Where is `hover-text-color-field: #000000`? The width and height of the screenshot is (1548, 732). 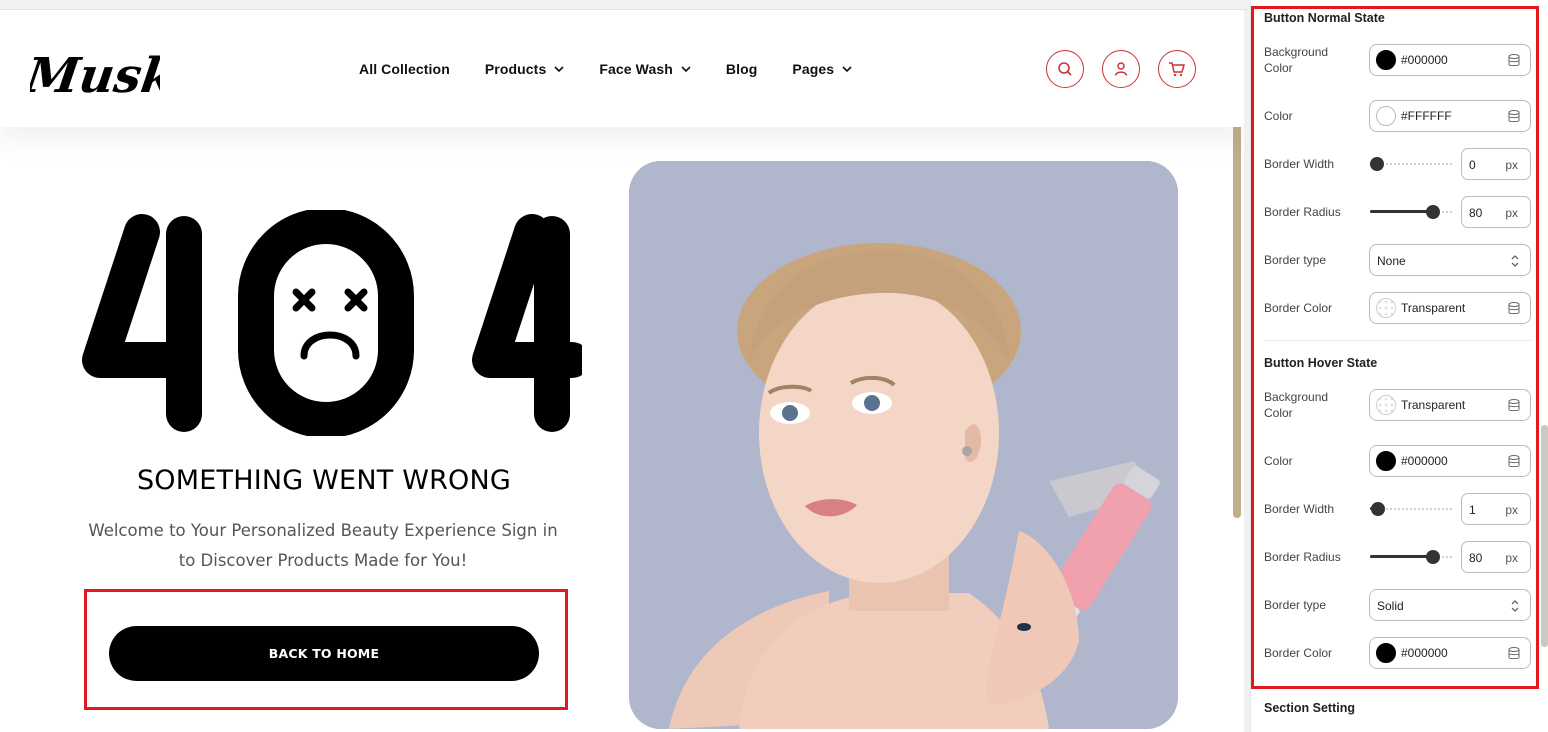 hover-text-color-field: #000000 is located at coordinates (1450, 461).